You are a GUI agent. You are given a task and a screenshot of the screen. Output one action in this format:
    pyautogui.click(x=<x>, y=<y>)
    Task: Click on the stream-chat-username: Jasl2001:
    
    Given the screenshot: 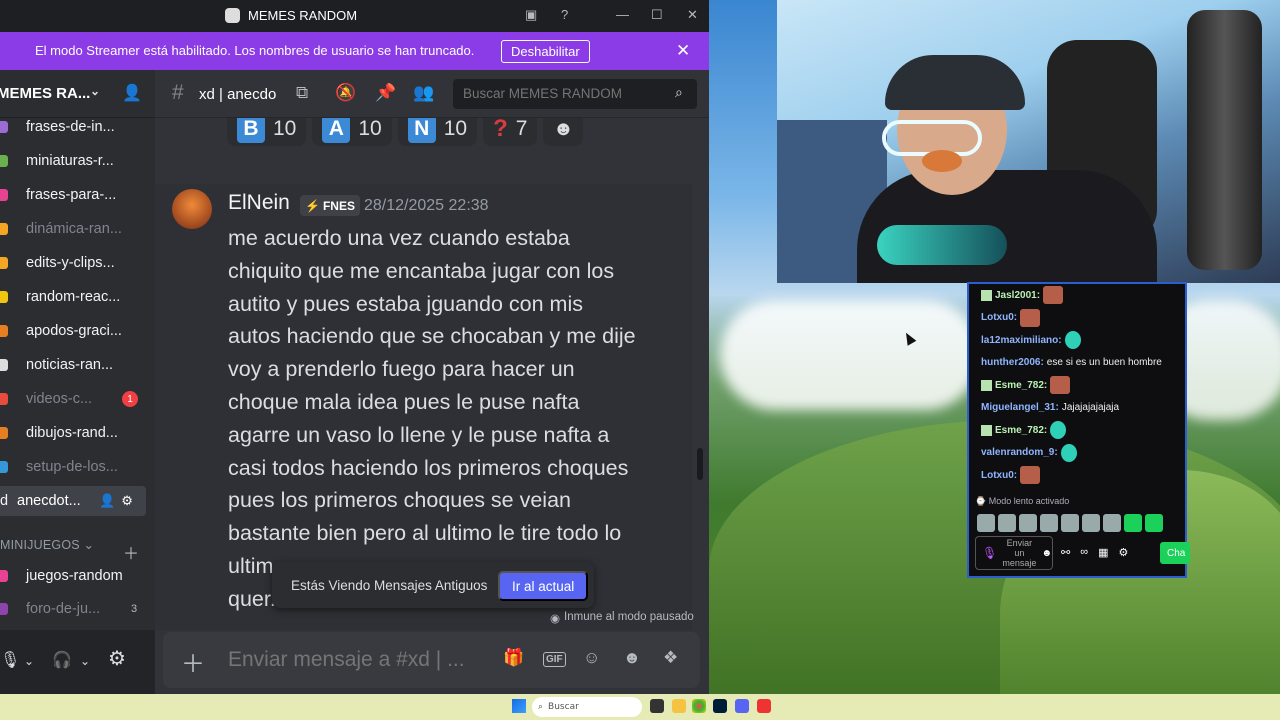 What is the action you would take?
    pyautogui.click(x=1017, y=295)
    